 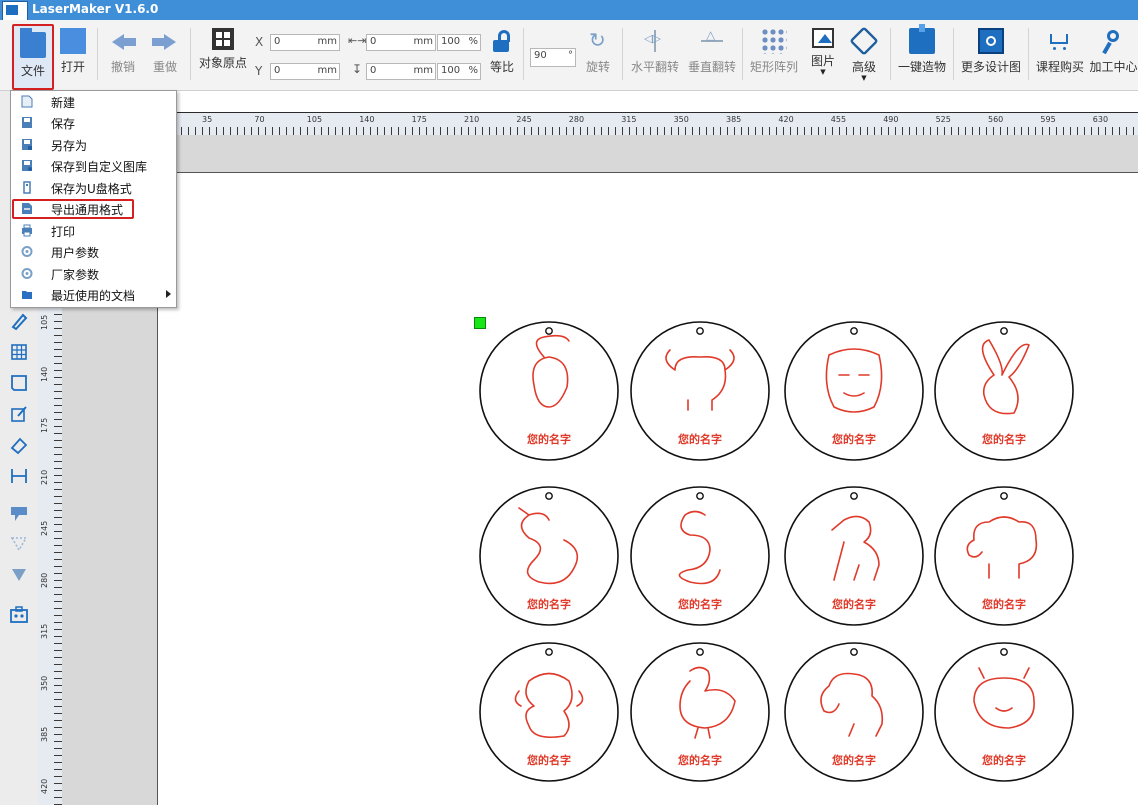 I want to click on redo-button: 重做, so click(x=165, y=55).